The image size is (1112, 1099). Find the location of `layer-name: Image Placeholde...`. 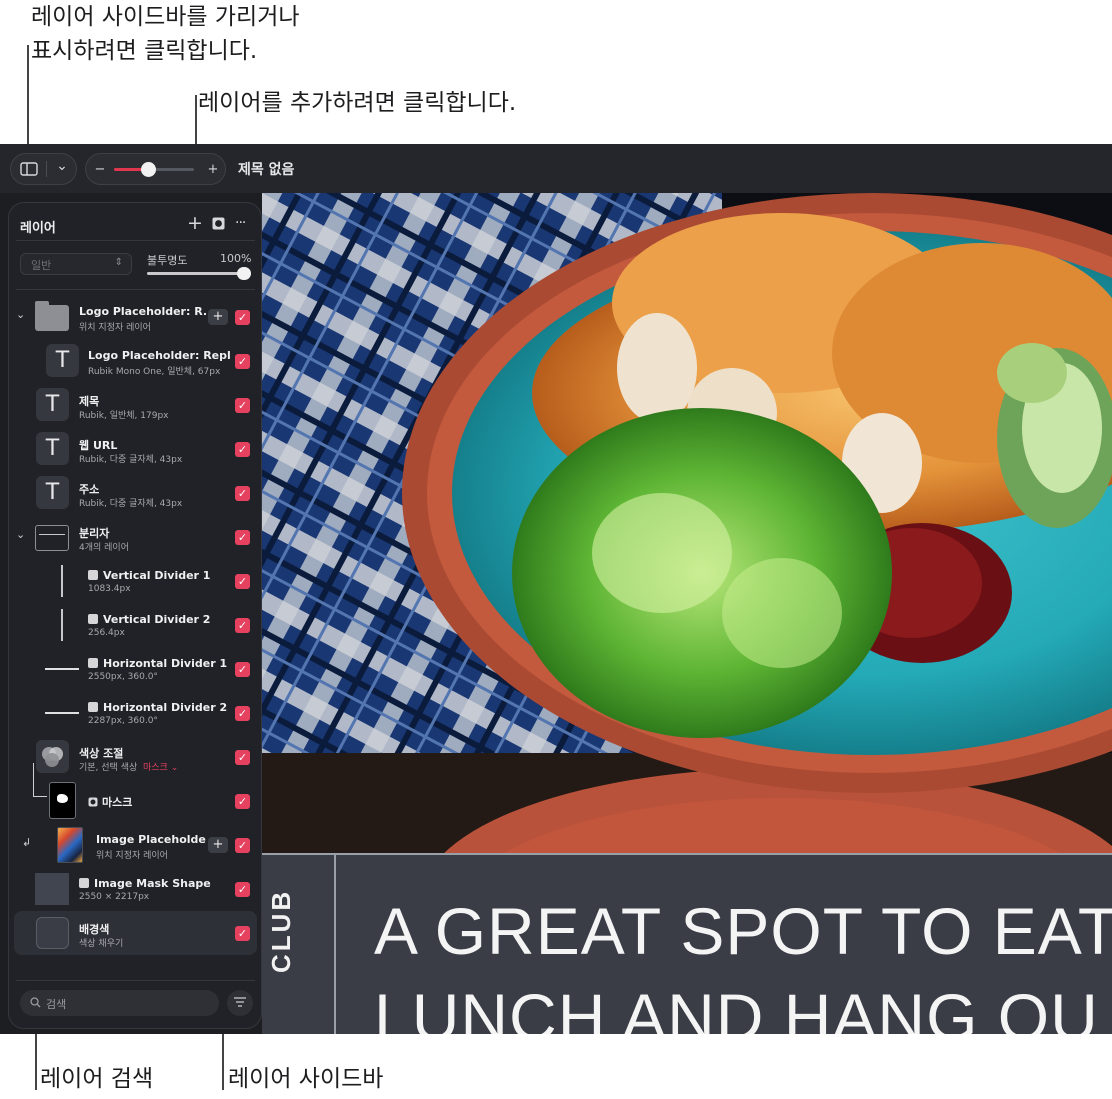

layer-name: Image Placeholde... is located at coordinates (151, 839).